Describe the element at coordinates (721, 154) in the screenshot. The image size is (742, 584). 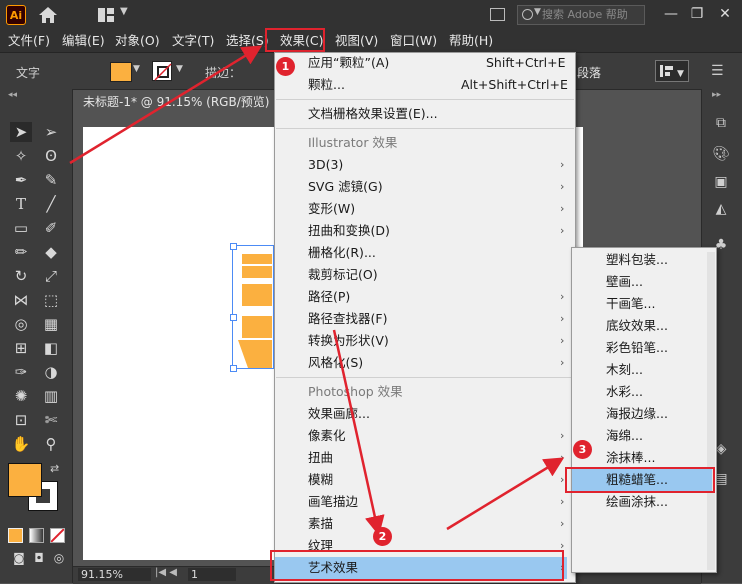
I see `color-panel-icon: 🎨︎` at that location.